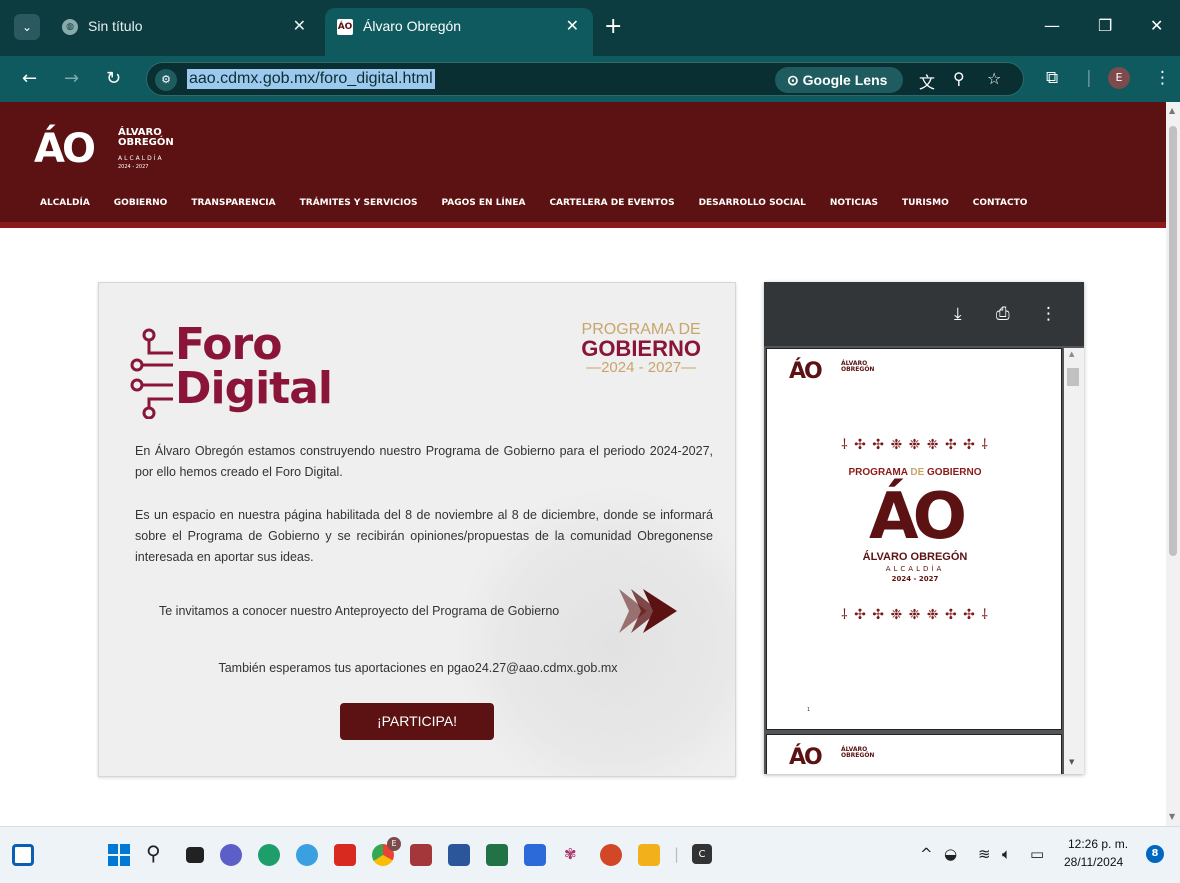 The image size is (1180, 883). Describe the element at coordinates (459, 855) in the screenshot. I see `word-icon` at that location.